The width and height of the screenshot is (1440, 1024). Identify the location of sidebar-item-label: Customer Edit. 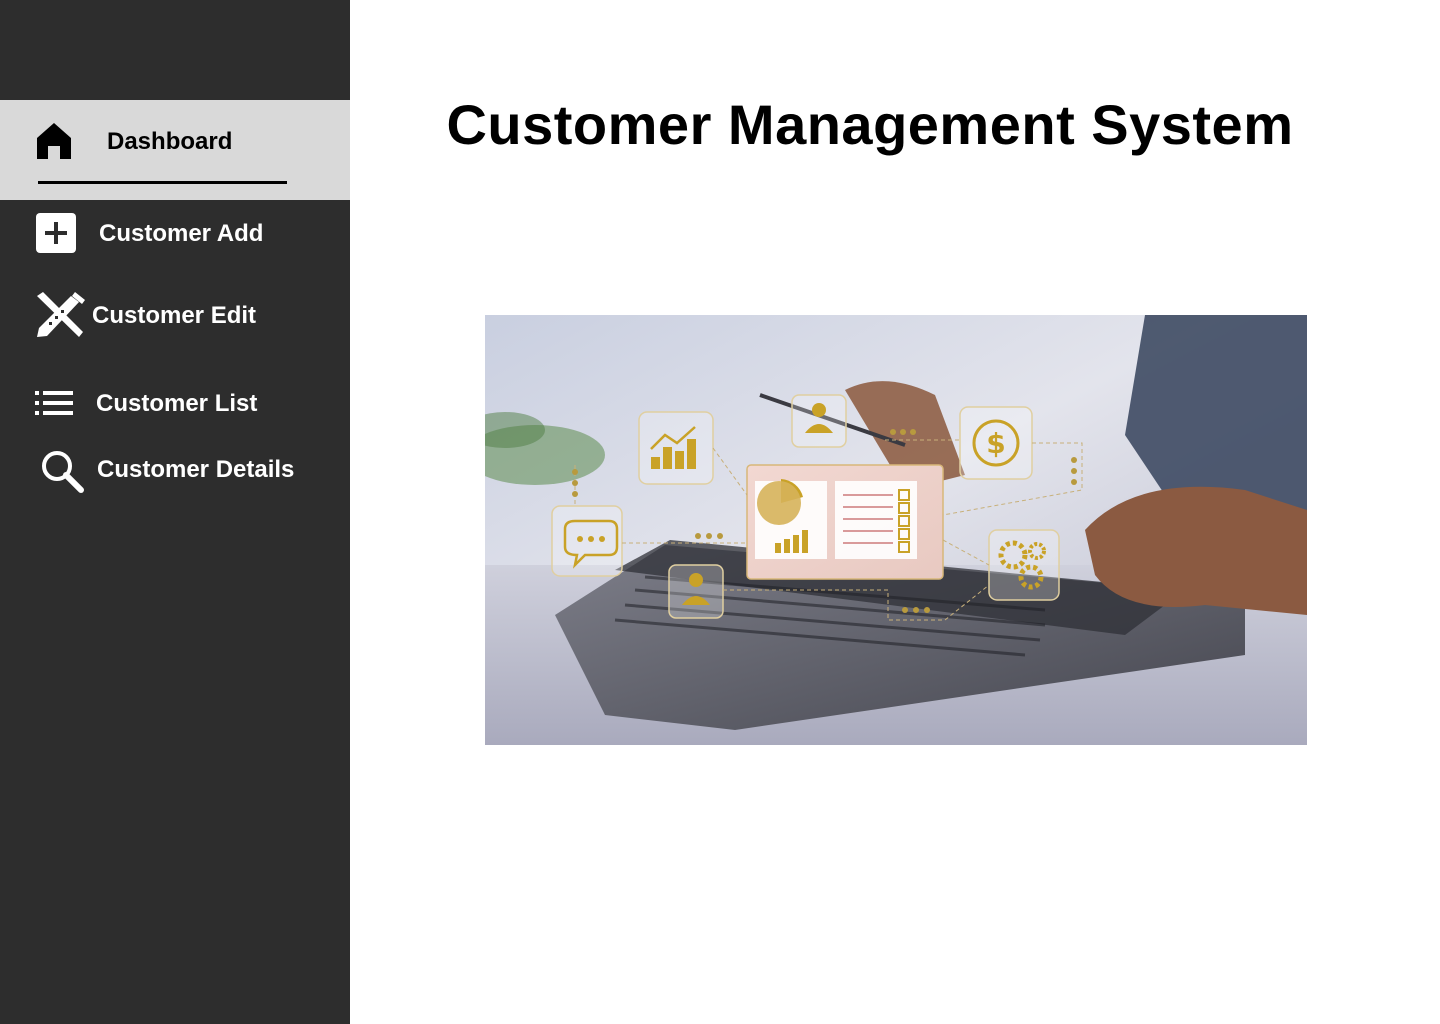
(174, 315).